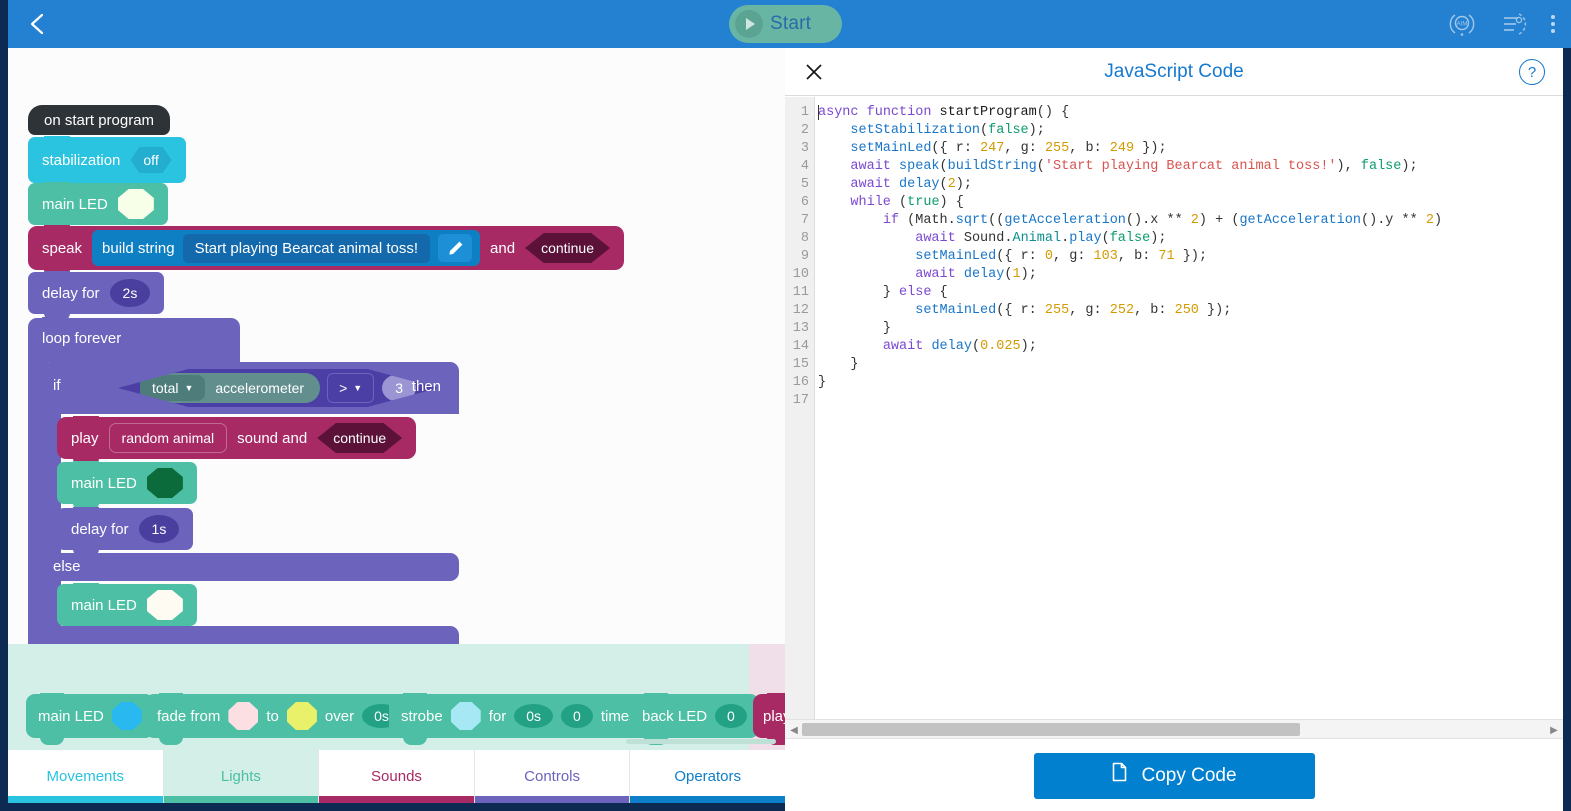  Describe the element at coordinates (272, 716) in the screenshot. I see `palette-block-to-label: to` at that location.